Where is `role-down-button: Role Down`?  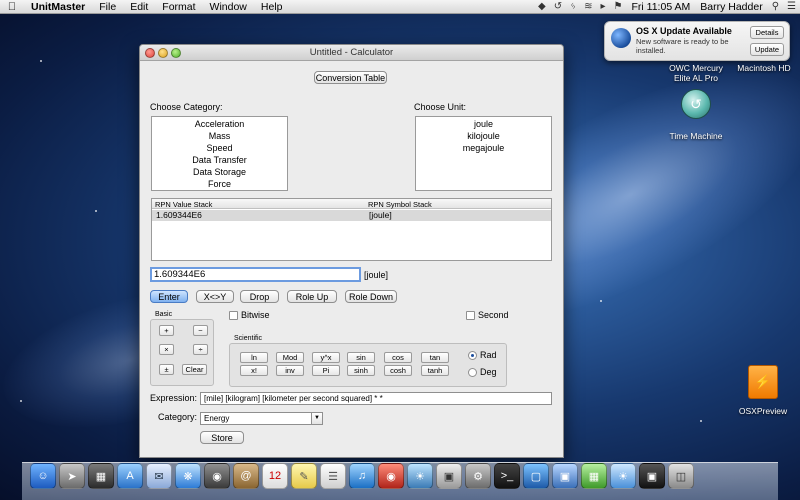
role-down-button: Role Down is located at coordinates (371, 296).